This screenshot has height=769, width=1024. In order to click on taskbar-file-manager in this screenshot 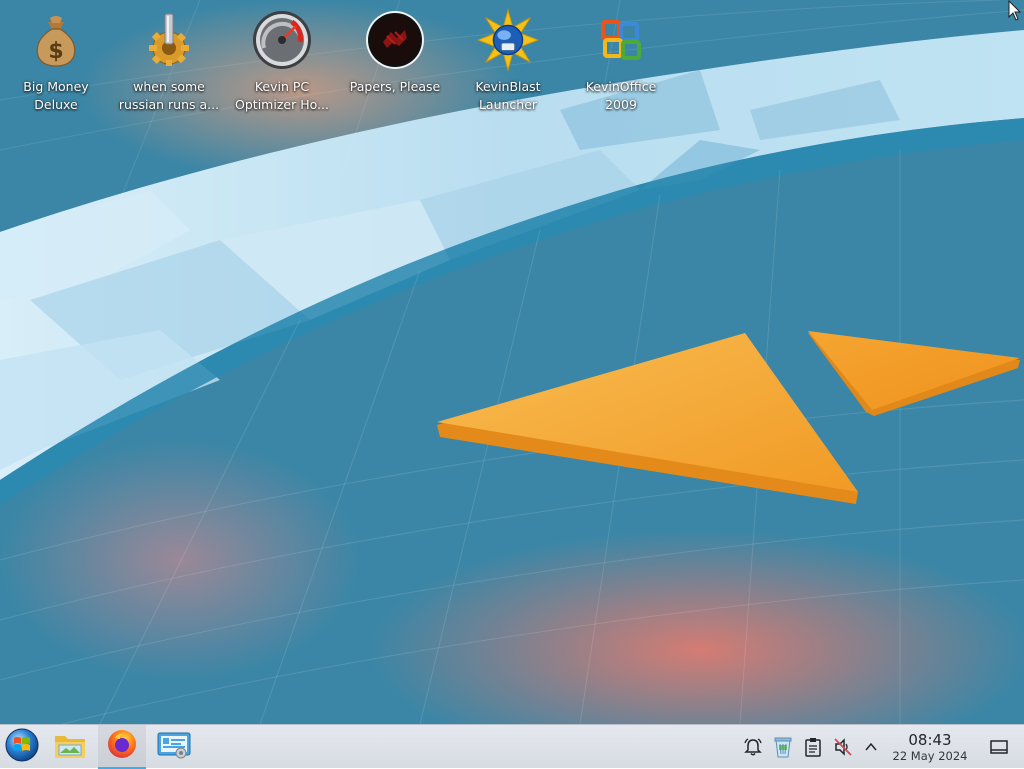, I will do `click(70, 747)`.